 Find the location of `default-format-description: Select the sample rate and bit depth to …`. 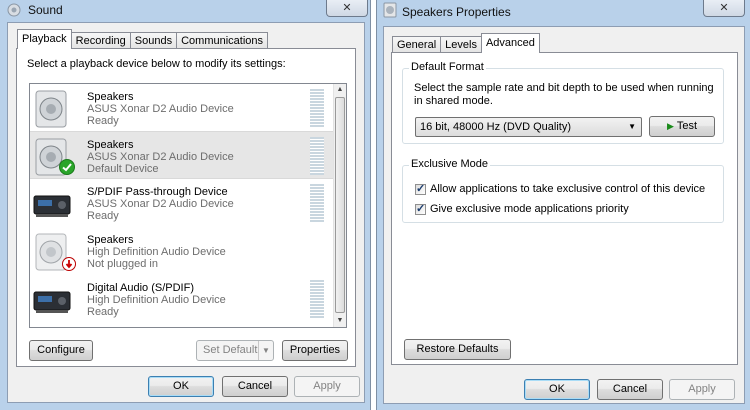

default-format-description: Select the sample rate and bit depth to … is located at coordinates (564, 94).